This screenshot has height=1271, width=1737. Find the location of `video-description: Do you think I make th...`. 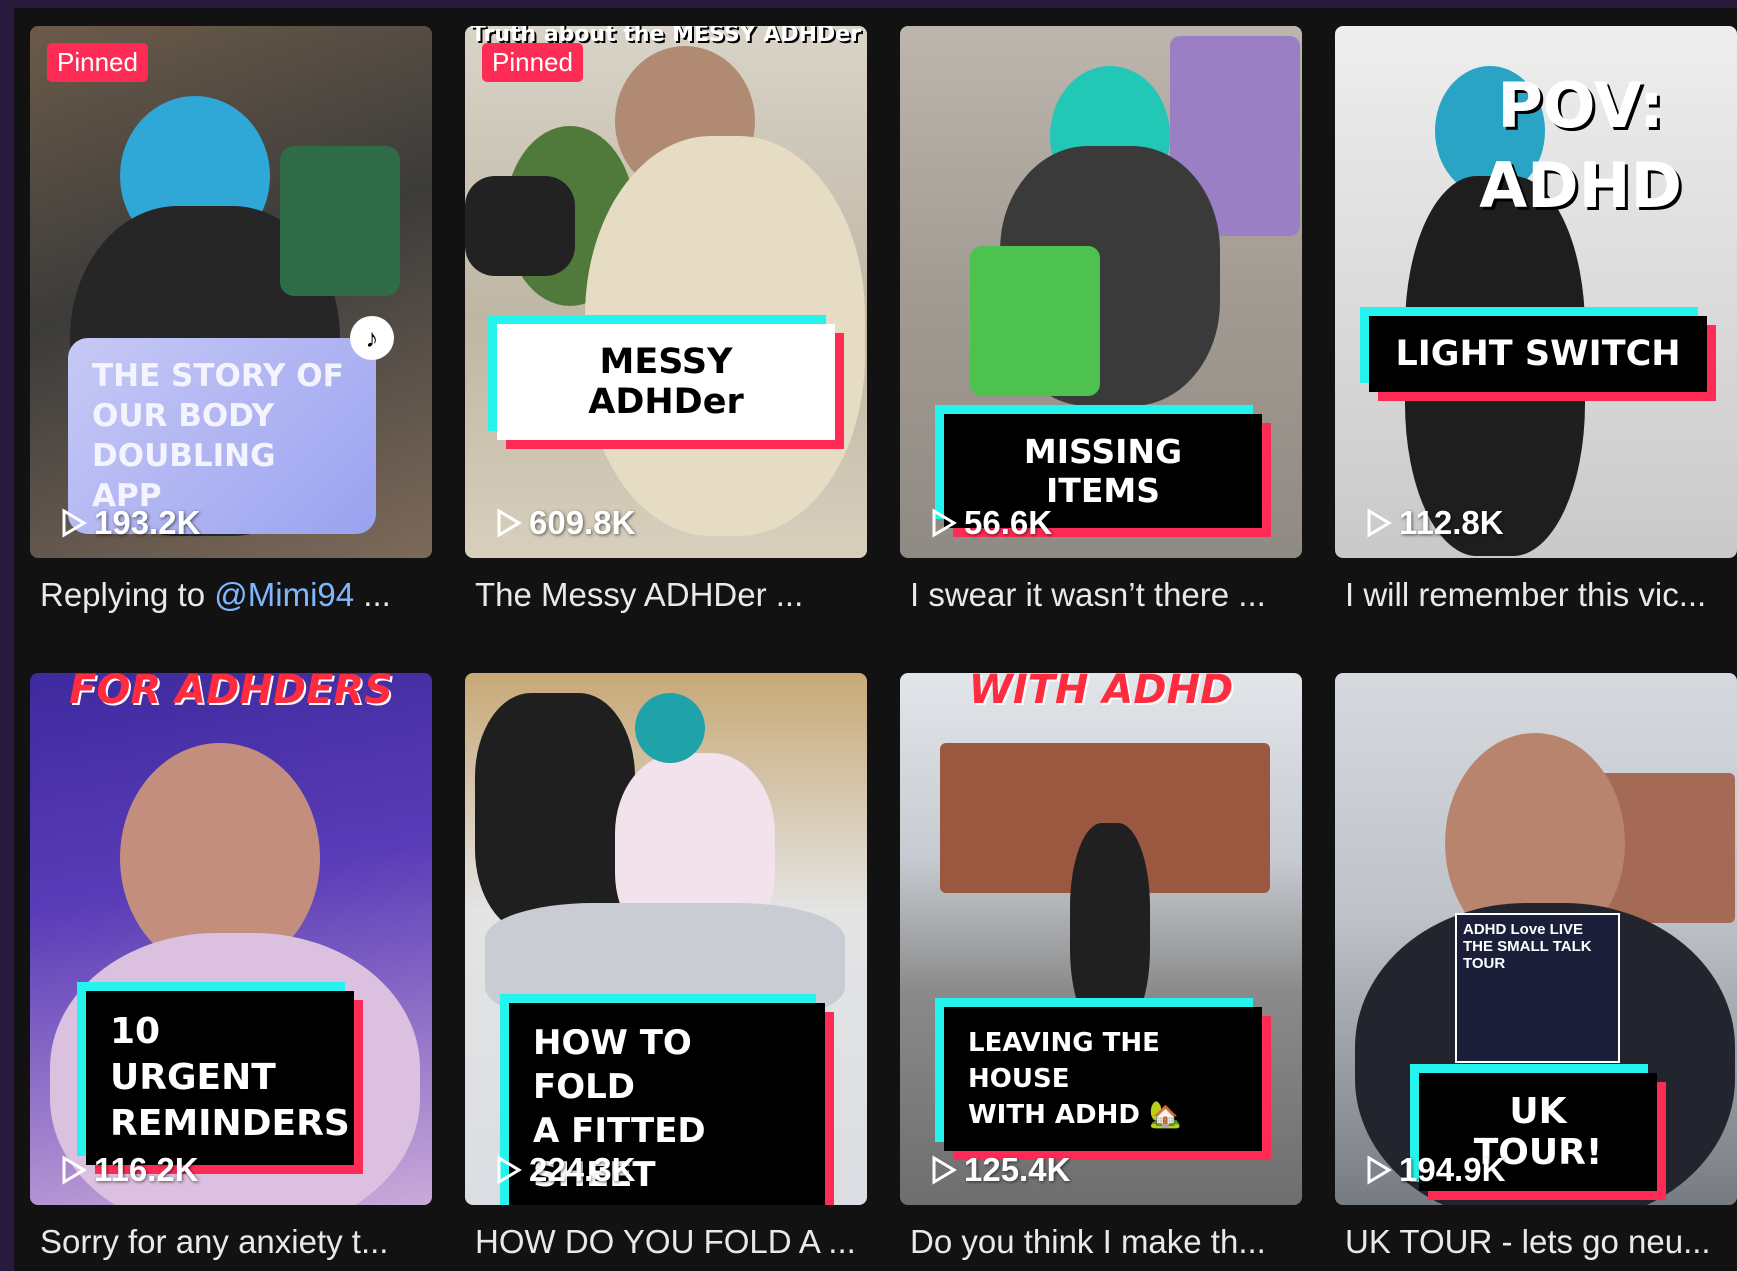

video-description: Do you think I make th... is located at coordinates (1101, 1242).